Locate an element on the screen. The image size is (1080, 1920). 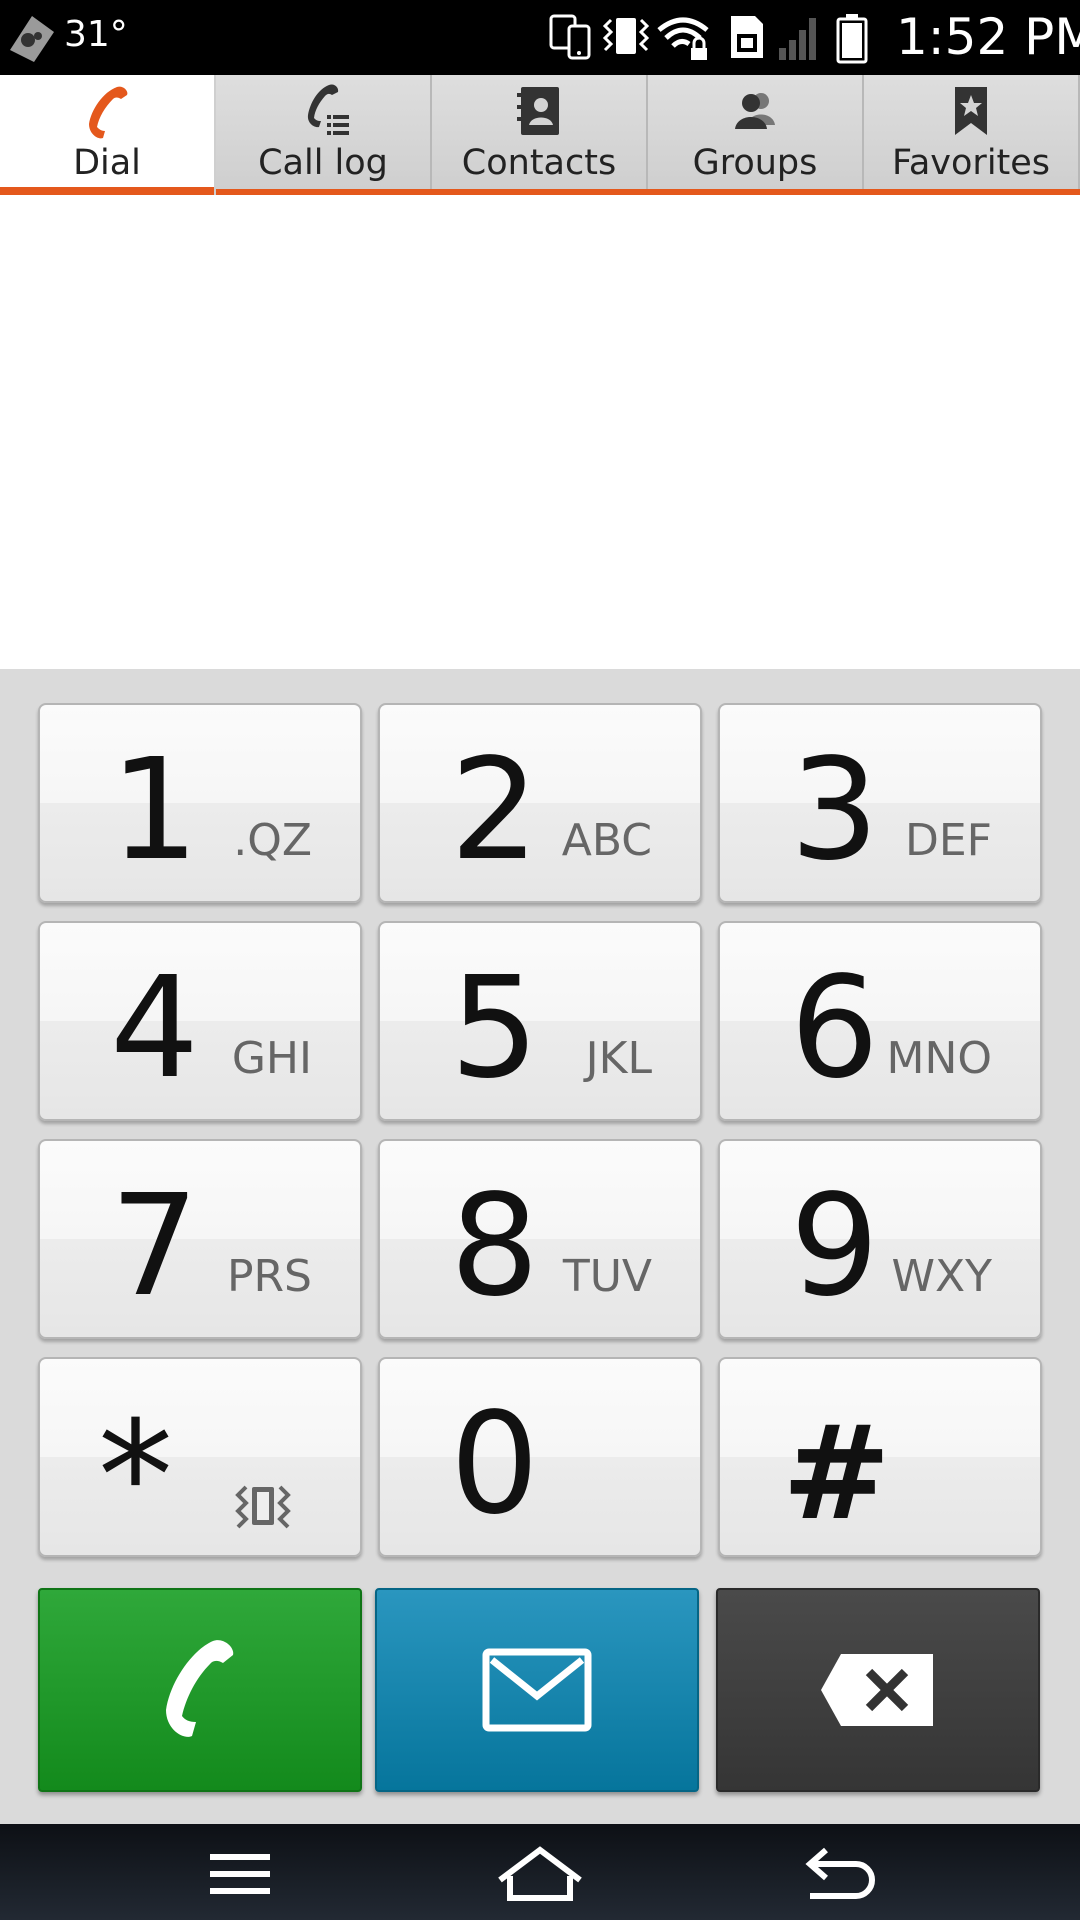
tab-label: Dial is located at coordinates (107, 163).